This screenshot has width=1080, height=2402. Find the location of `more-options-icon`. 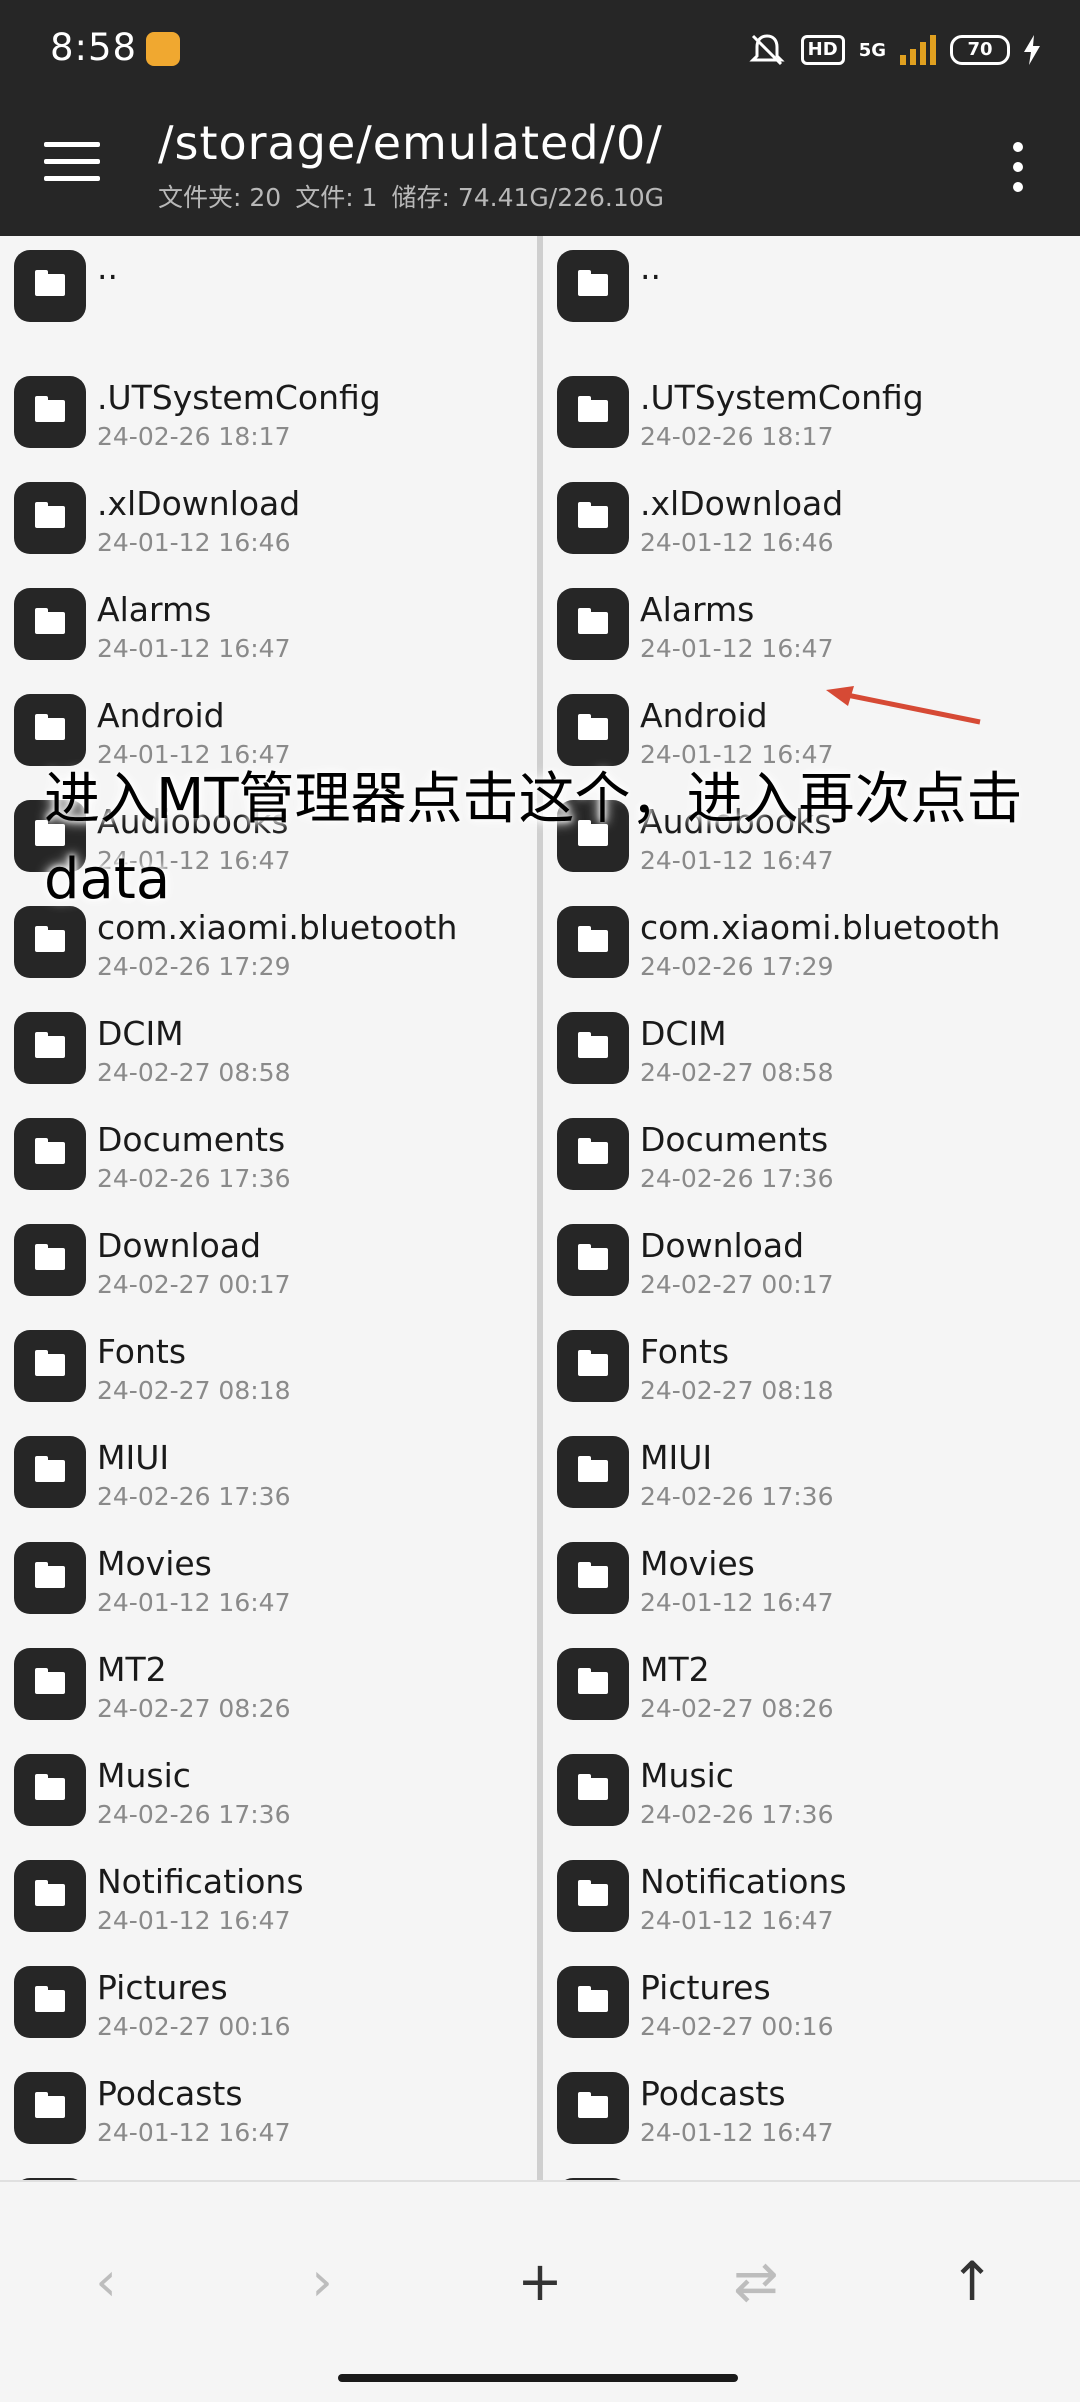

more-options-icon is located at coordinates (1018, 167).